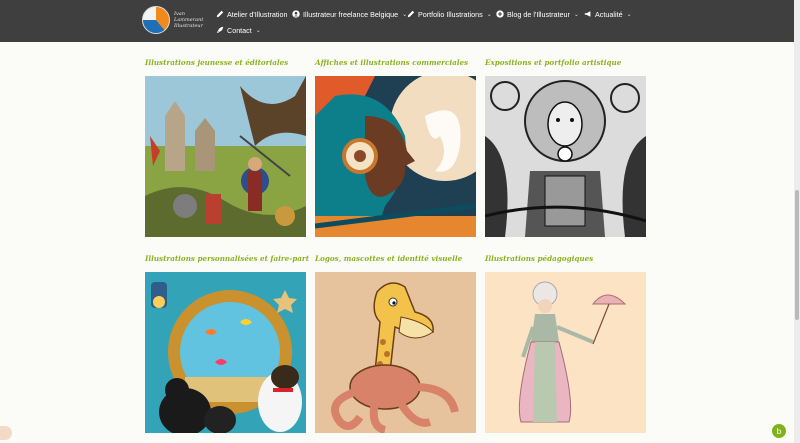  I want to click on chat-button: b, so click(779, 431).